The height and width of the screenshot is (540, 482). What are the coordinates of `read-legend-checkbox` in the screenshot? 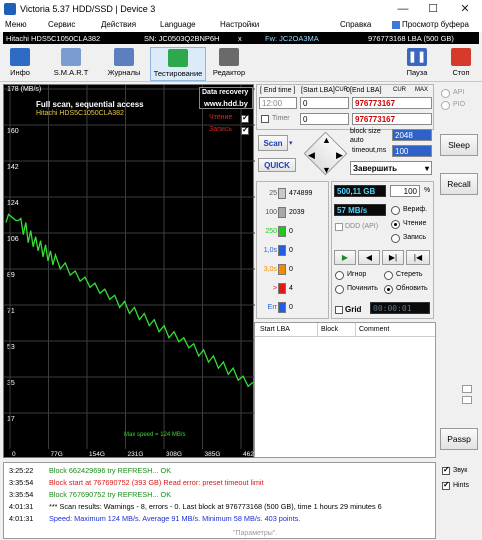 It's located at (245, 118).